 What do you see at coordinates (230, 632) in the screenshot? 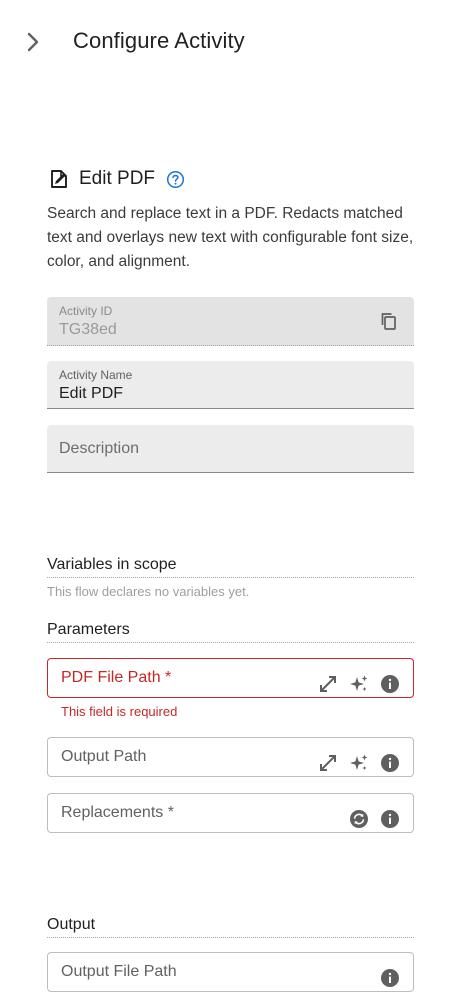
I see `parameters-section-title: Parameters` at bounding box center [230, 632].